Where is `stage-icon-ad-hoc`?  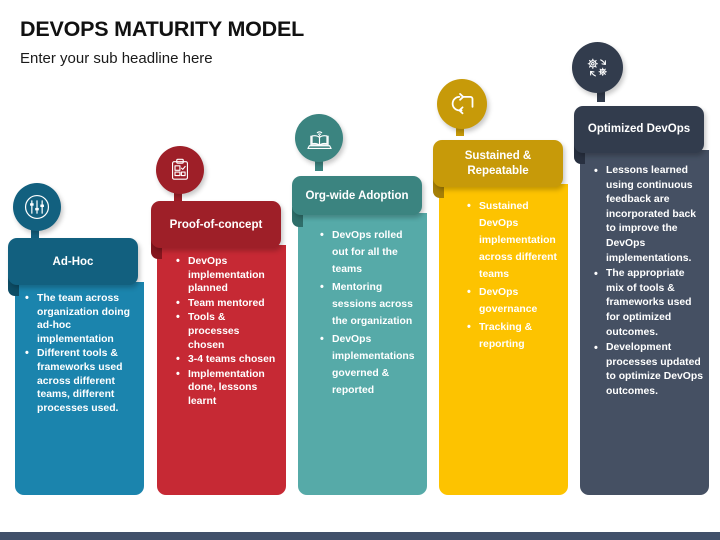 stage-icon-ad-hoc is located at coordinates (37, 207).